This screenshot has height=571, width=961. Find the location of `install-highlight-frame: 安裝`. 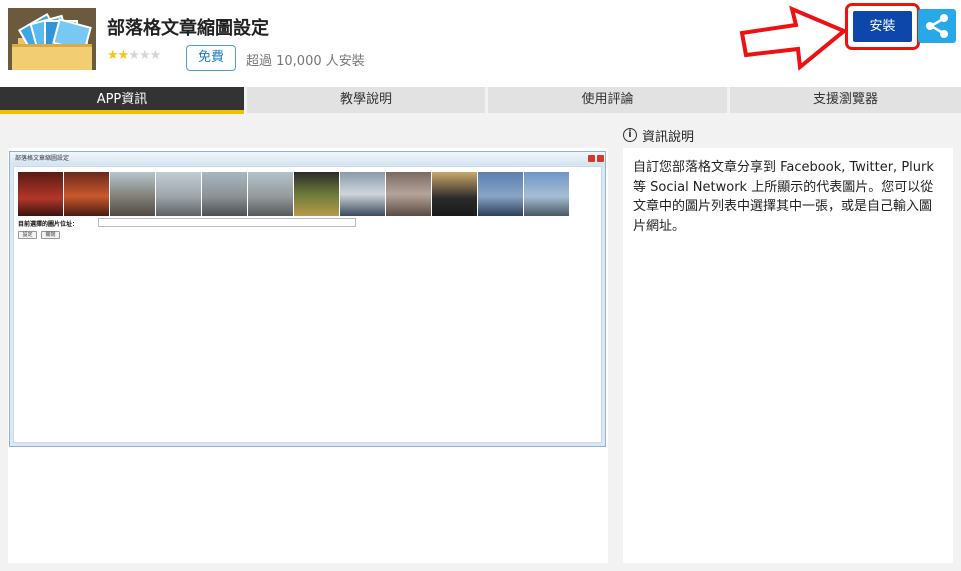

install-highlight-frame: 安裝 is located at coordinates (882, 26).